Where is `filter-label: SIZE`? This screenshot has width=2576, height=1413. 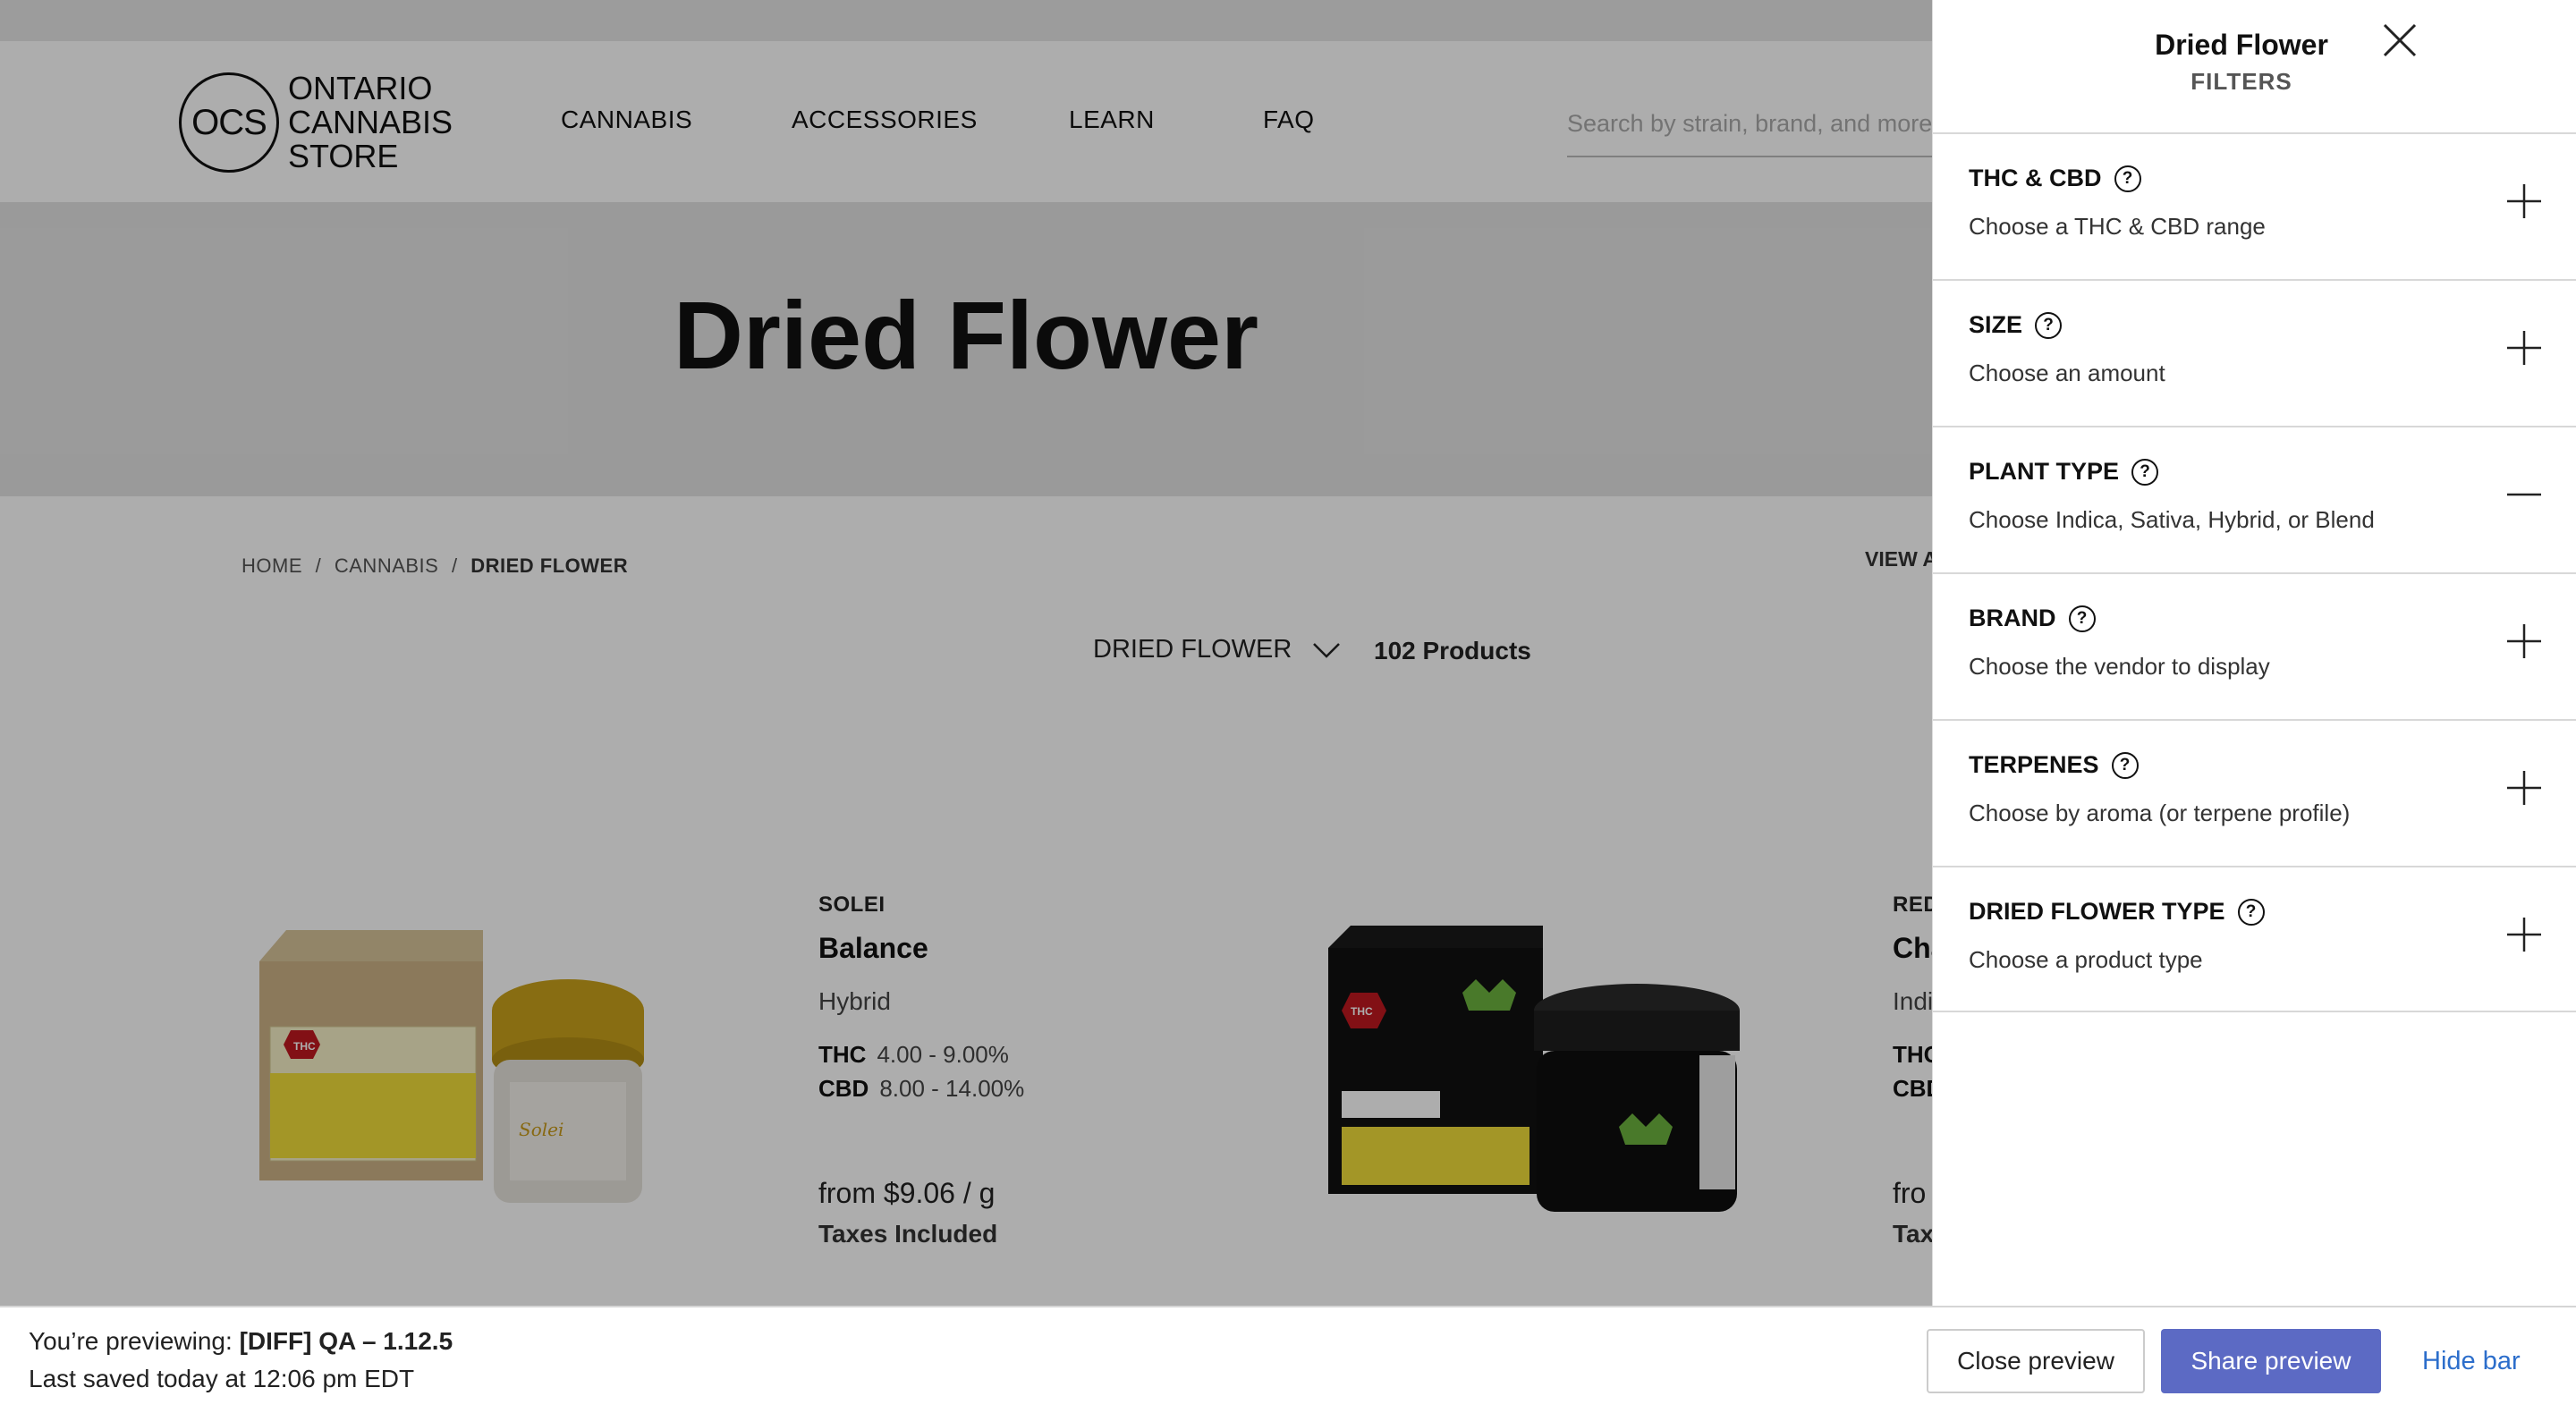
filter-label: SIZE is located at coordinates (1996, 324).